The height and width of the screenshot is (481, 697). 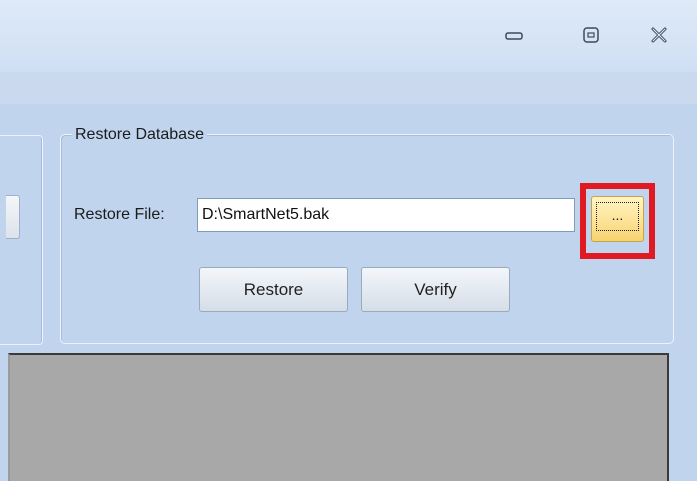 I want to click on restore-database-title: Restore Database, so click(x=139, y=135).